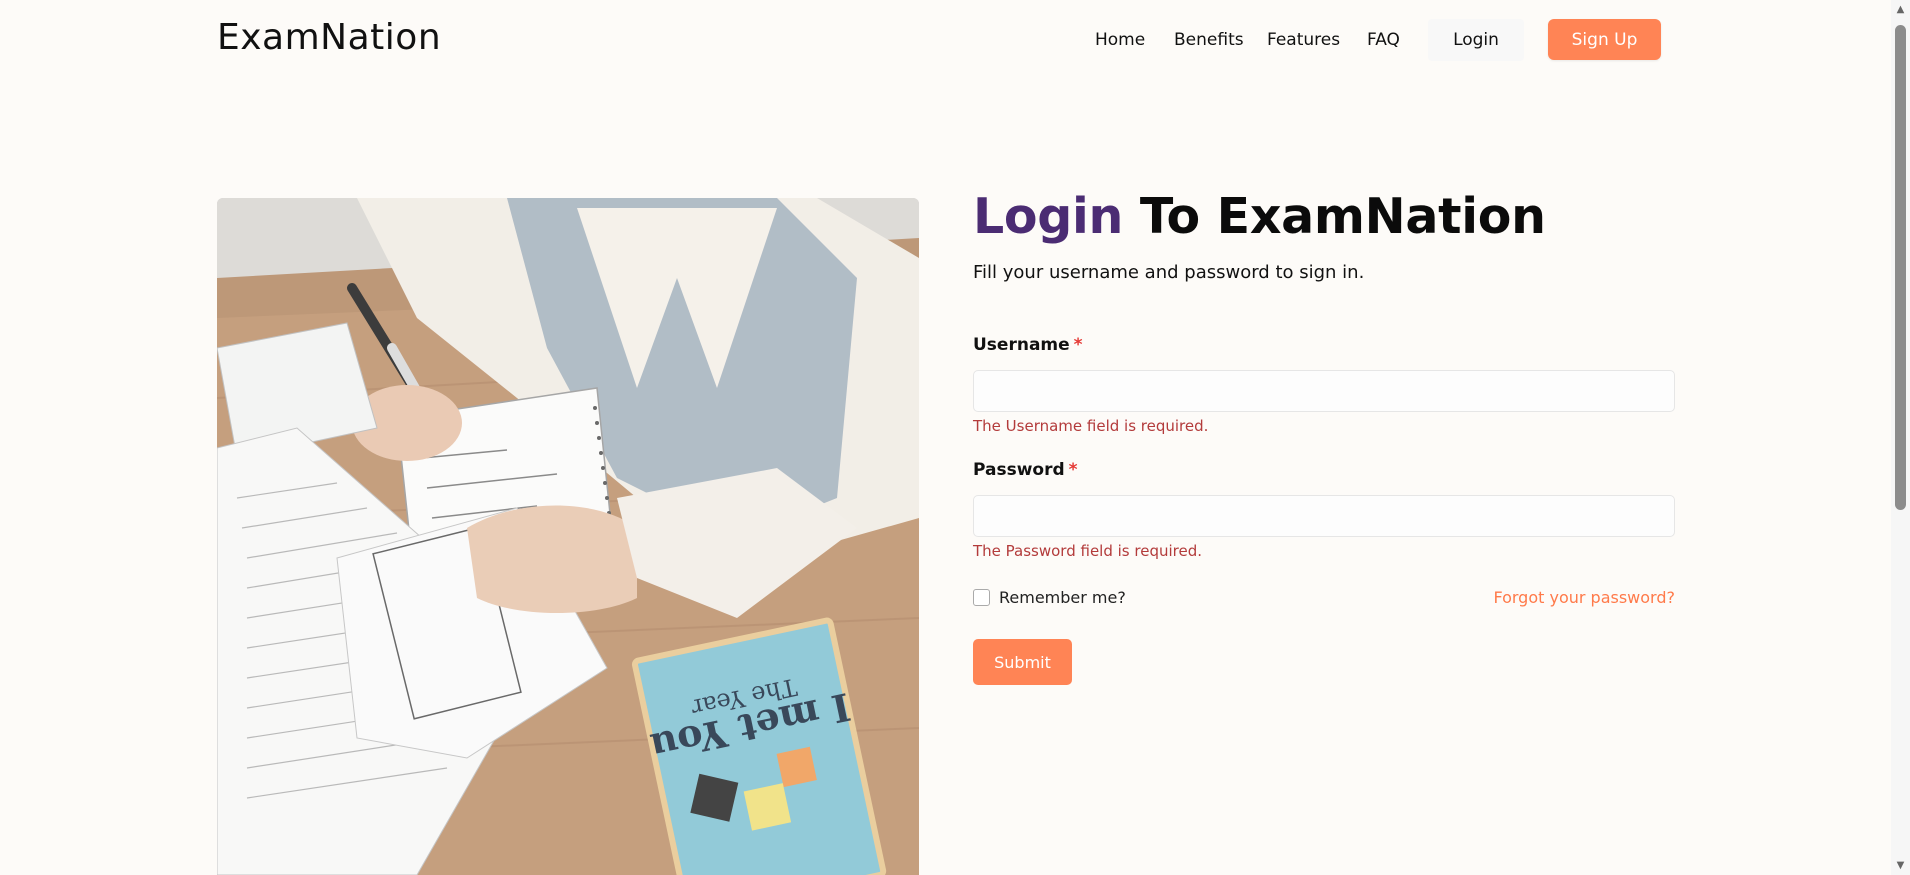 The height and width of the screenshot is (875, 1910). I want to click on page-scrollbar: ▲ ▼, so click(1900, 437).